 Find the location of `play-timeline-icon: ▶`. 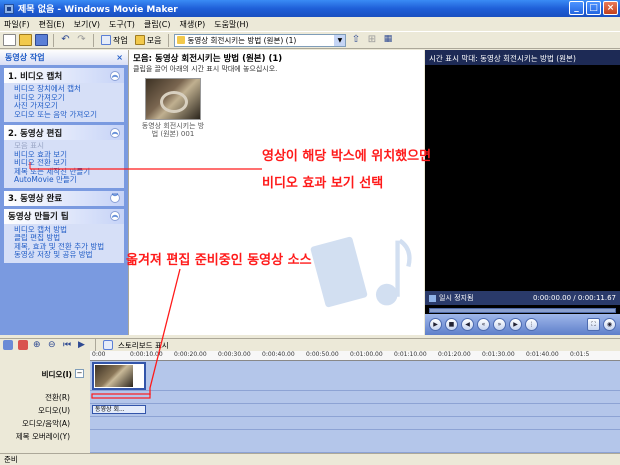

play-timeline-icon: ▶ is located at coordinates (83, 345).